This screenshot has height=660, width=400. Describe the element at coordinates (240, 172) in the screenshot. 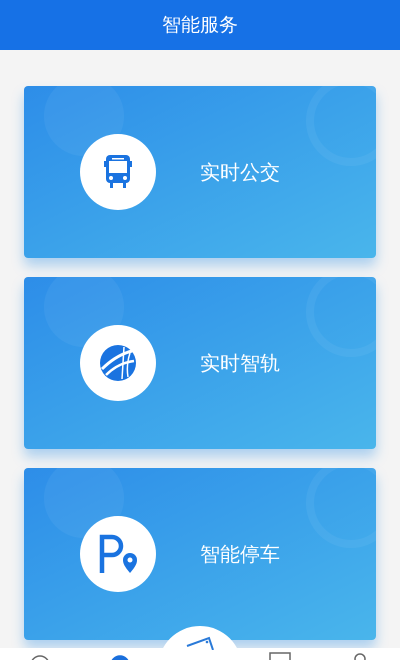

I see `service-label: 实时公交` at that location.